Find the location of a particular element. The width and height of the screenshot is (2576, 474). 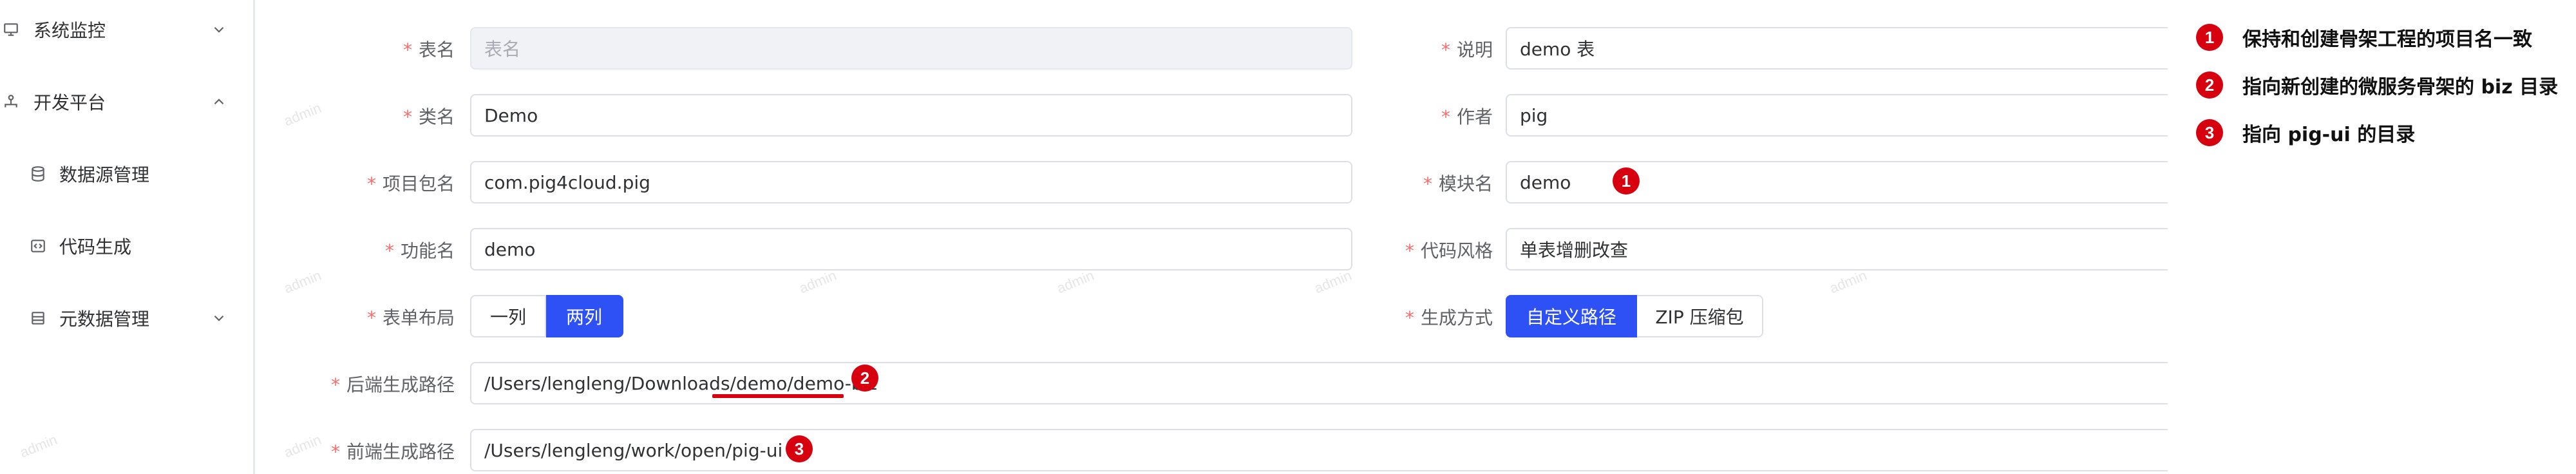

author-input: pig is located at coordinates (1860, 116).